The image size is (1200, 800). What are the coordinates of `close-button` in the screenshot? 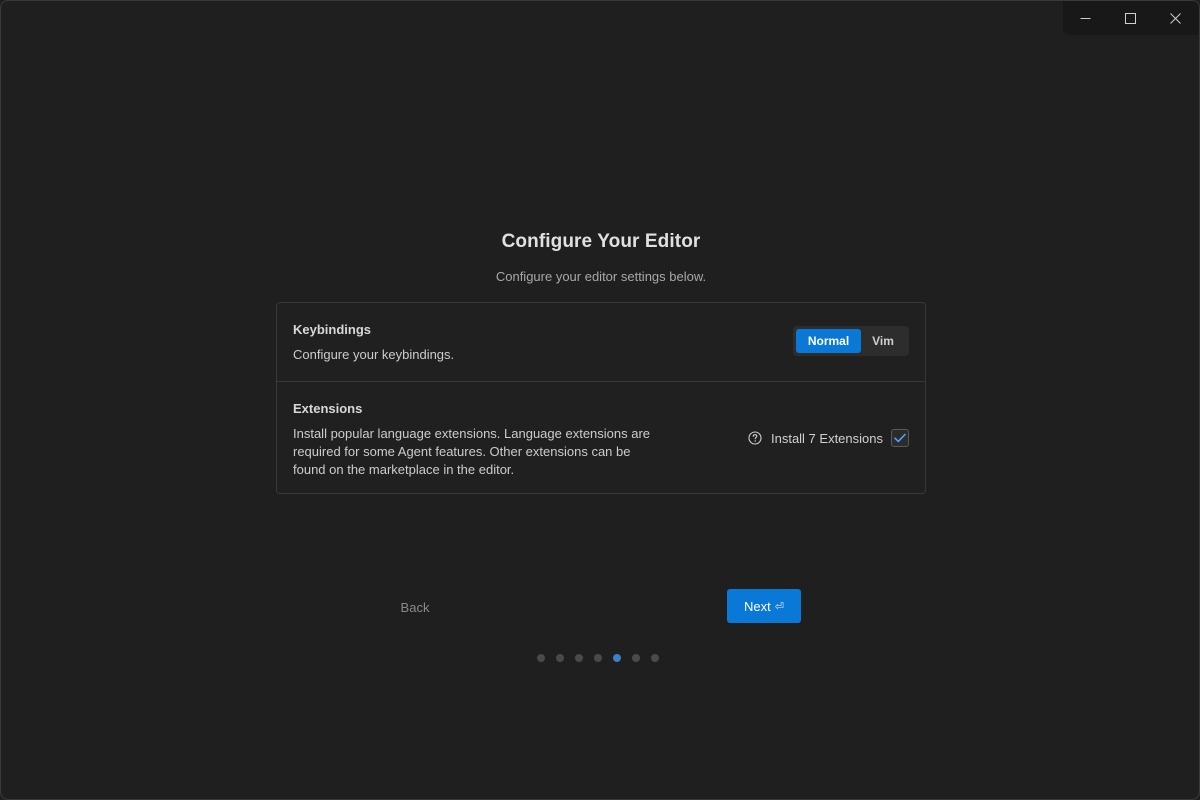 It's located at (1175, 18).